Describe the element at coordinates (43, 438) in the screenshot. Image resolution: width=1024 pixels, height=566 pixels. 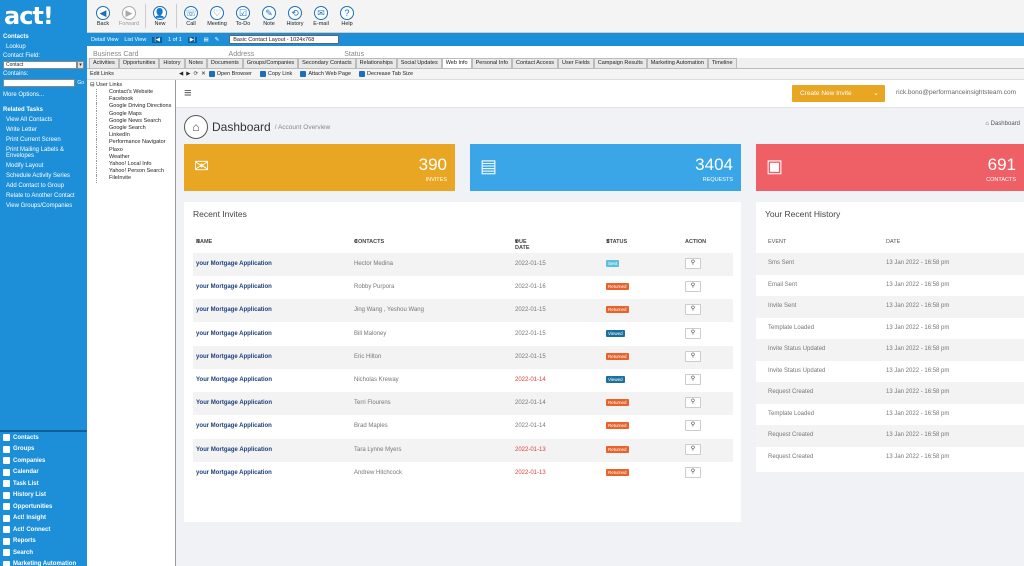
I see `sidebar-item-contacts: Contacts` at that location.